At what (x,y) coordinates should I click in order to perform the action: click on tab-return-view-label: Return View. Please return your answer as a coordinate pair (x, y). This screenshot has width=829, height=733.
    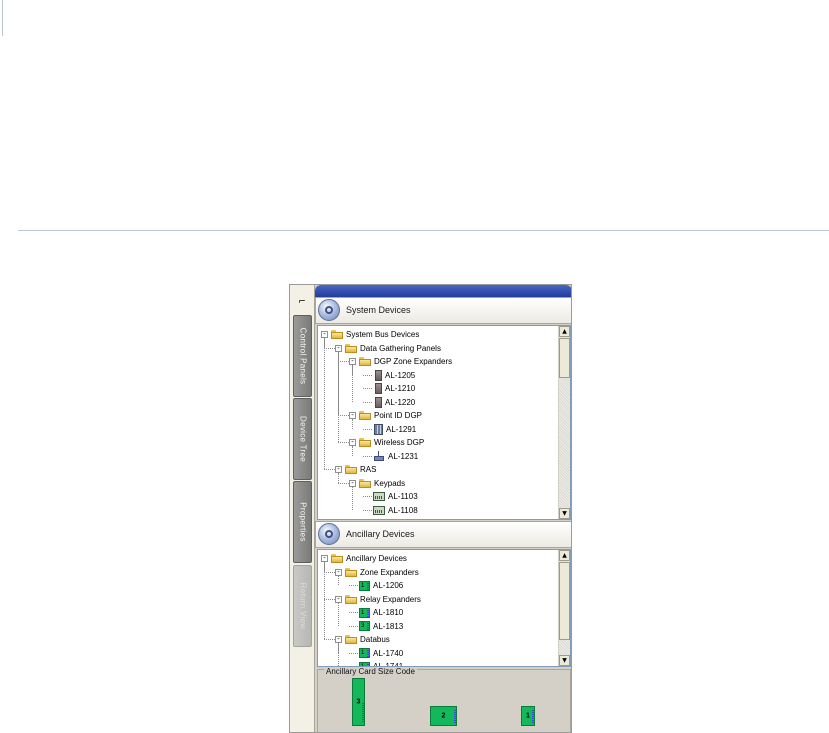
    Looking at the image, I should click on (302, 606).